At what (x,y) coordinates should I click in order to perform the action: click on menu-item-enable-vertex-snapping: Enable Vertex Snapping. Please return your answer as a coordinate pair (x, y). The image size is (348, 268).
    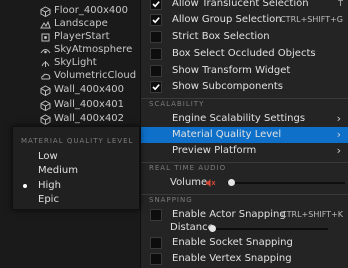
    Looking at the image, I should click on (244, 259).